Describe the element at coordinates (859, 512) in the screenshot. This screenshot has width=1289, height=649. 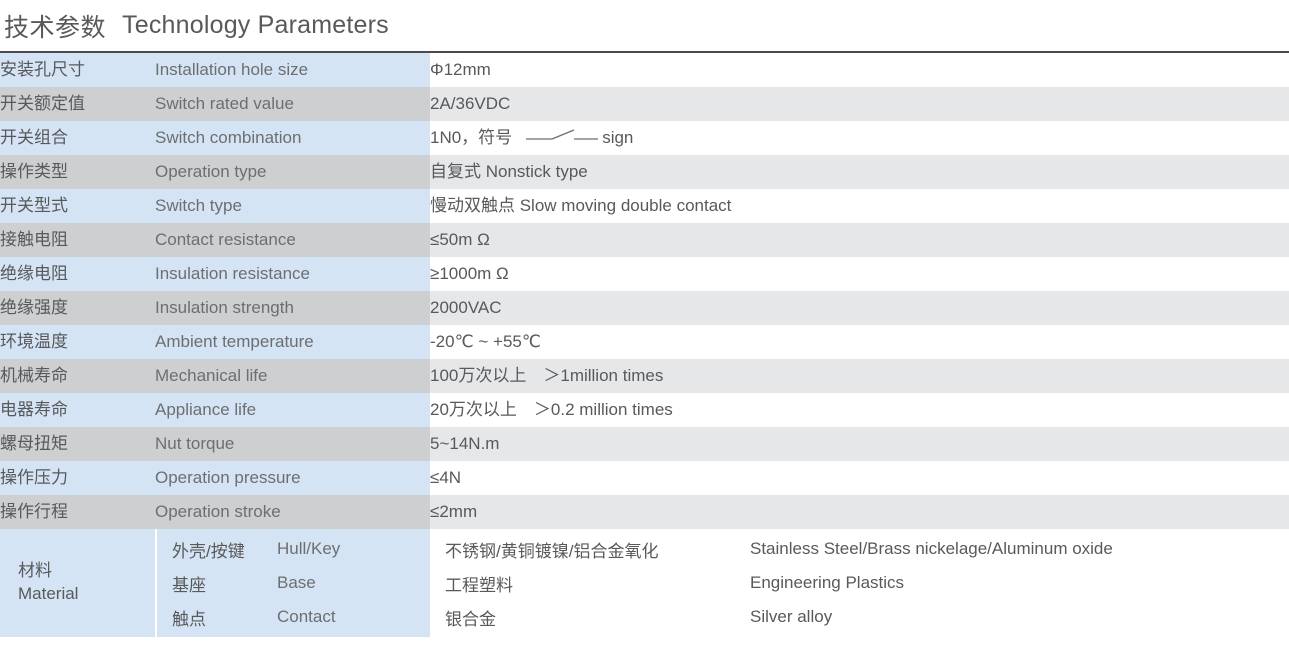
I see `param-value: ≤2mm` at that location.